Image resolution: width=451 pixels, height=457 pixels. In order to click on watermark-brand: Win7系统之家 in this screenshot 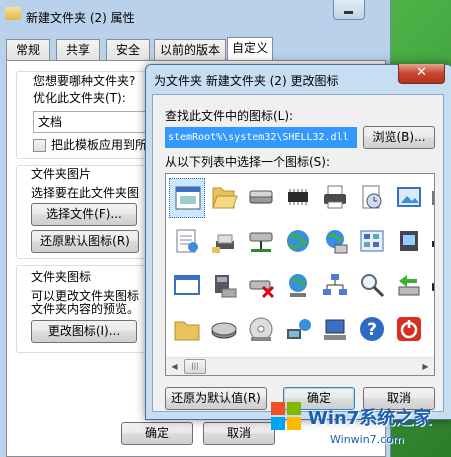, I will do `click(370, 418)`.